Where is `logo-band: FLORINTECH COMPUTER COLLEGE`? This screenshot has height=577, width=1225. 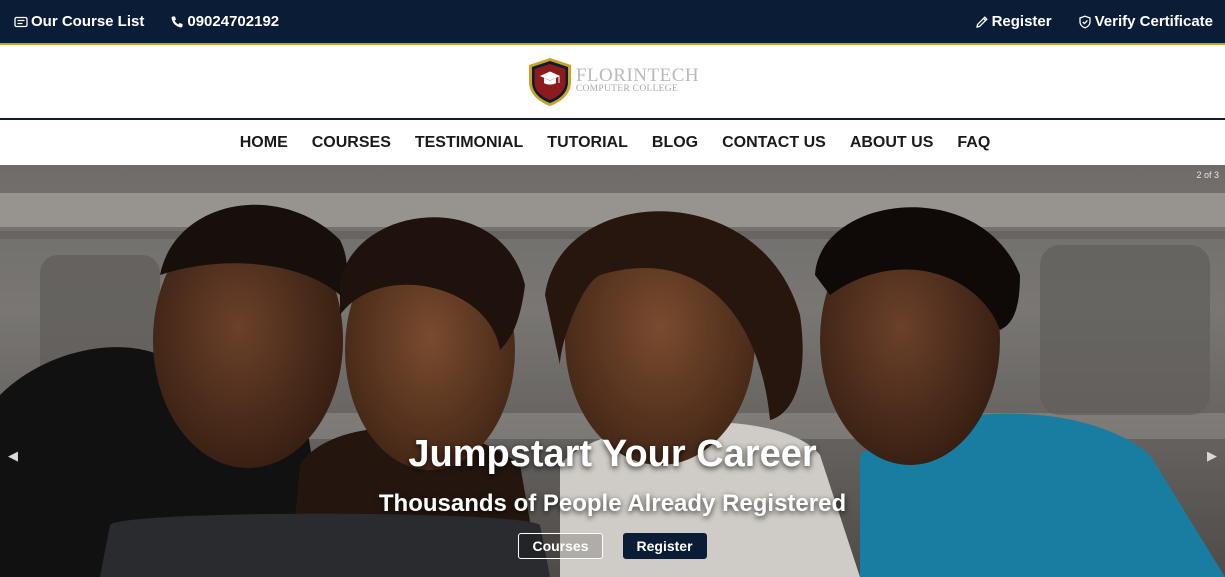 logo-band: FLORINTECH COMPUTER COLLEGE is located at coordinates (612, 82).